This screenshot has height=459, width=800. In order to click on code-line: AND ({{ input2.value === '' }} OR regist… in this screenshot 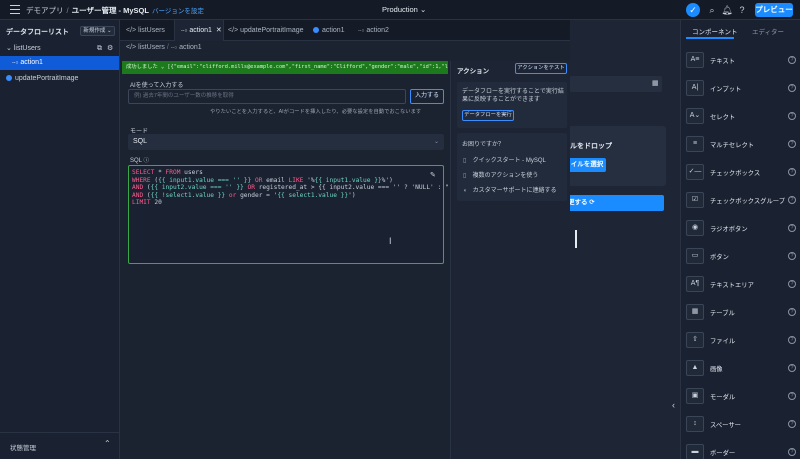, I will do `click(302, 188)`.